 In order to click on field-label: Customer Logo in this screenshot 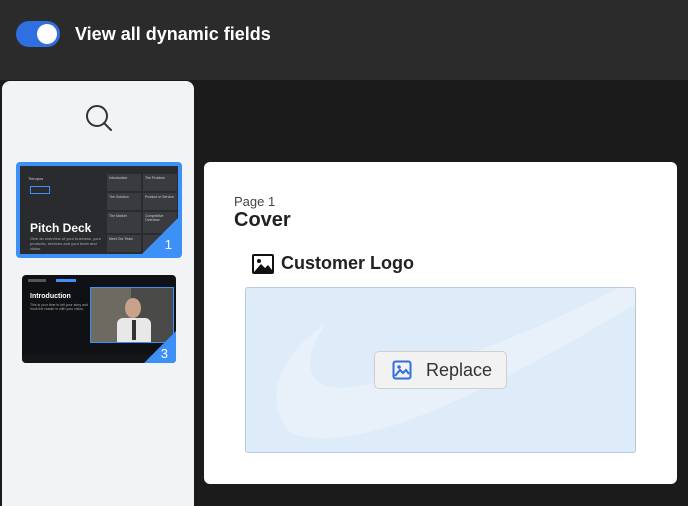, I will do `click(347, 263)`.